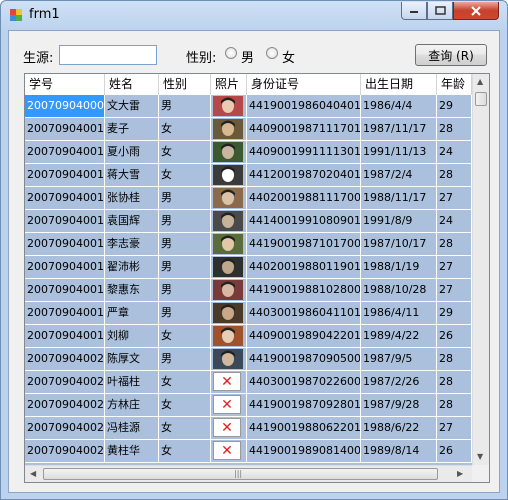 This screenshot has width=508, height=500. I want to click on column-header-photo: 照片, so click(229, 84).